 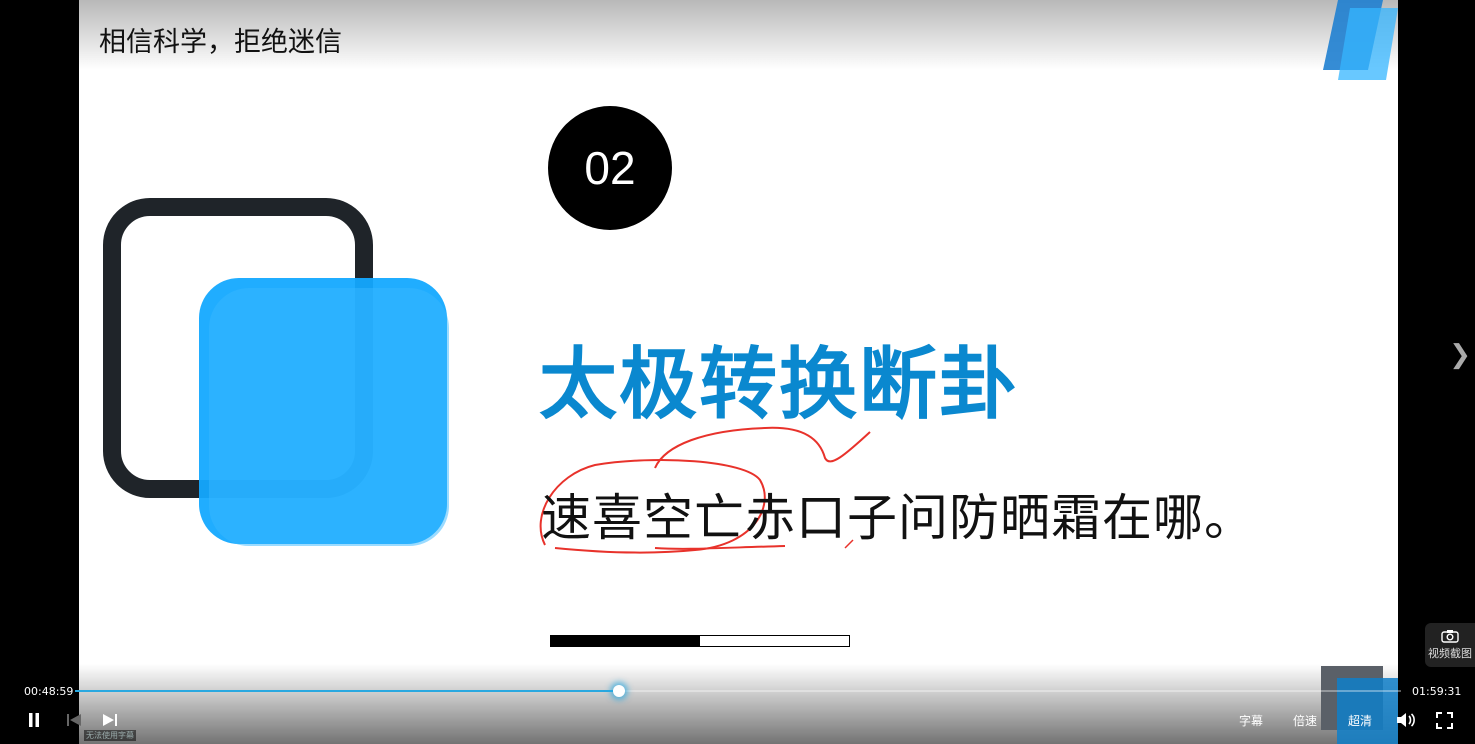 What do you see at coordinates (1360, 720) in the screenshot?
I see `quality-button: 超清` at bounding box center [1360, 720].